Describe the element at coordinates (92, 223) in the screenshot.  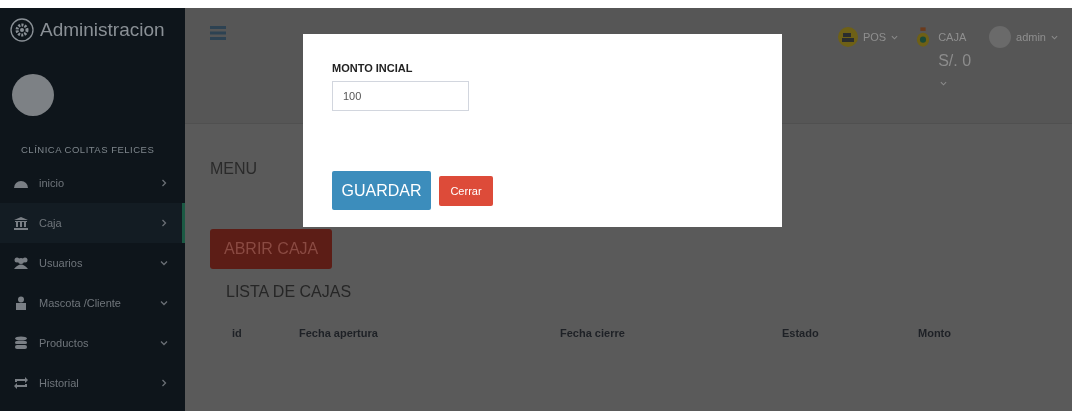
I see `sidebar-item: Caja` at that location.